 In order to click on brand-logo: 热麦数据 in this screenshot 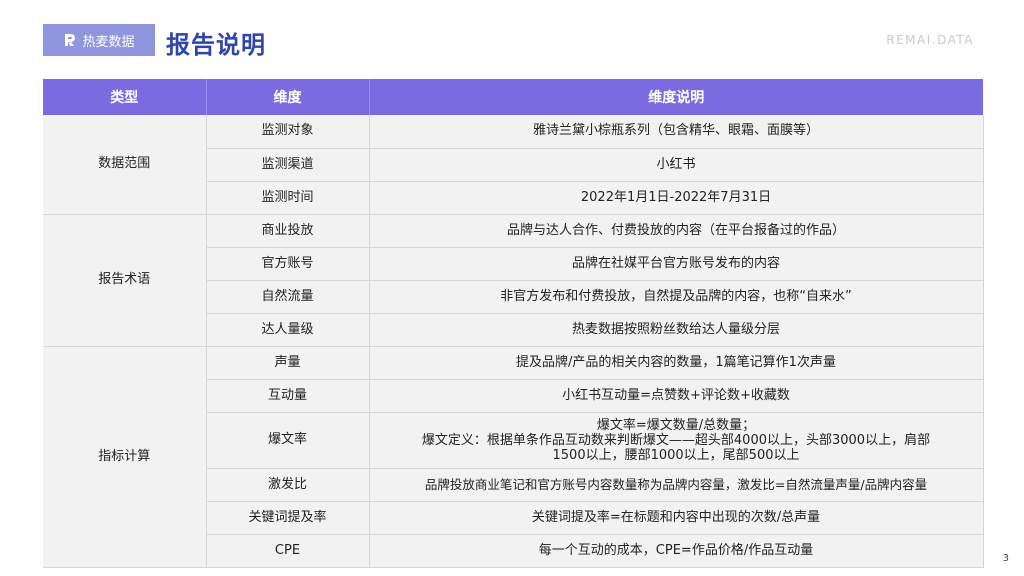, I will do `click(99, 40)`.